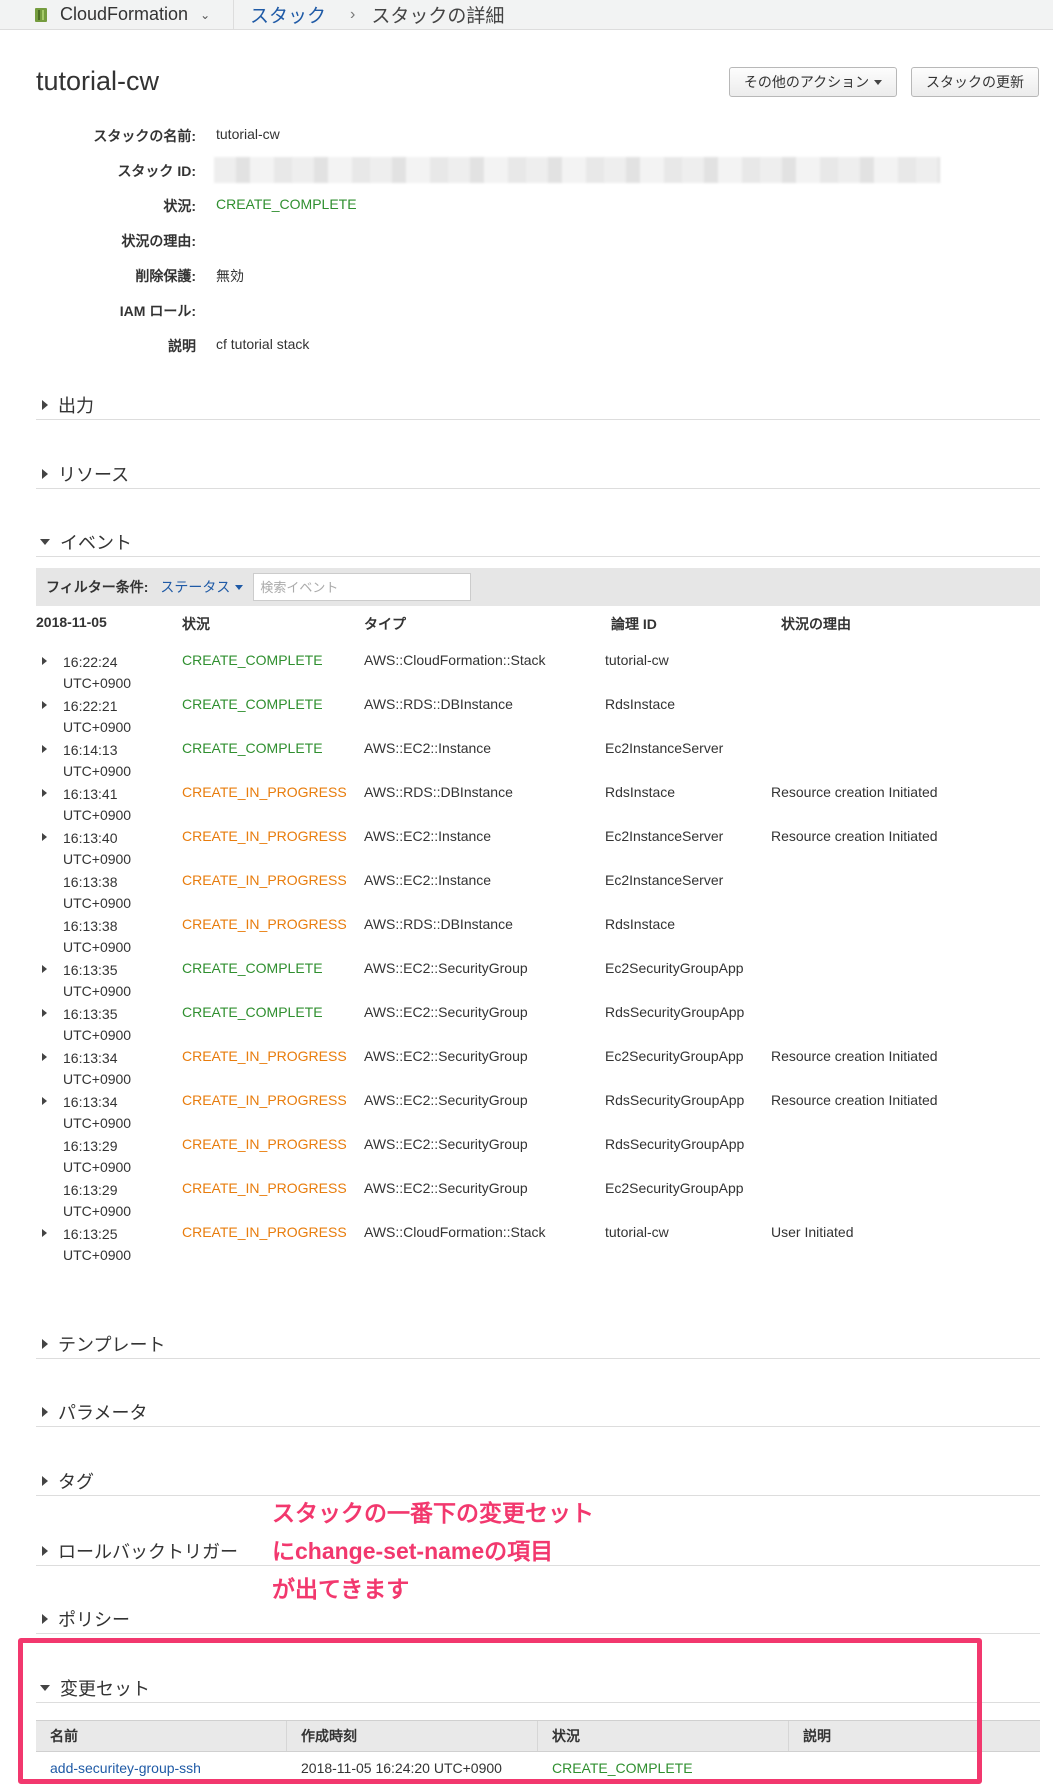 This screenshot has height=1788, width=1053. I want to click on update-stack-label: スタックの更新, so click(975, 82).